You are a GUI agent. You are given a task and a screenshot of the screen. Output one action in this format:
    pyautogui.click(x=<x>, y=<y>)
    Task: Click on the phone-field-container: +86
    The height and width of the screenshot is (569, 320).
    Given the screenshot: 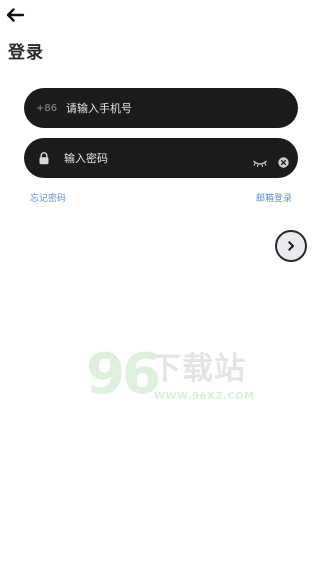 What is the action you would take?
    pyautogui.click(x=161, y=108)
    